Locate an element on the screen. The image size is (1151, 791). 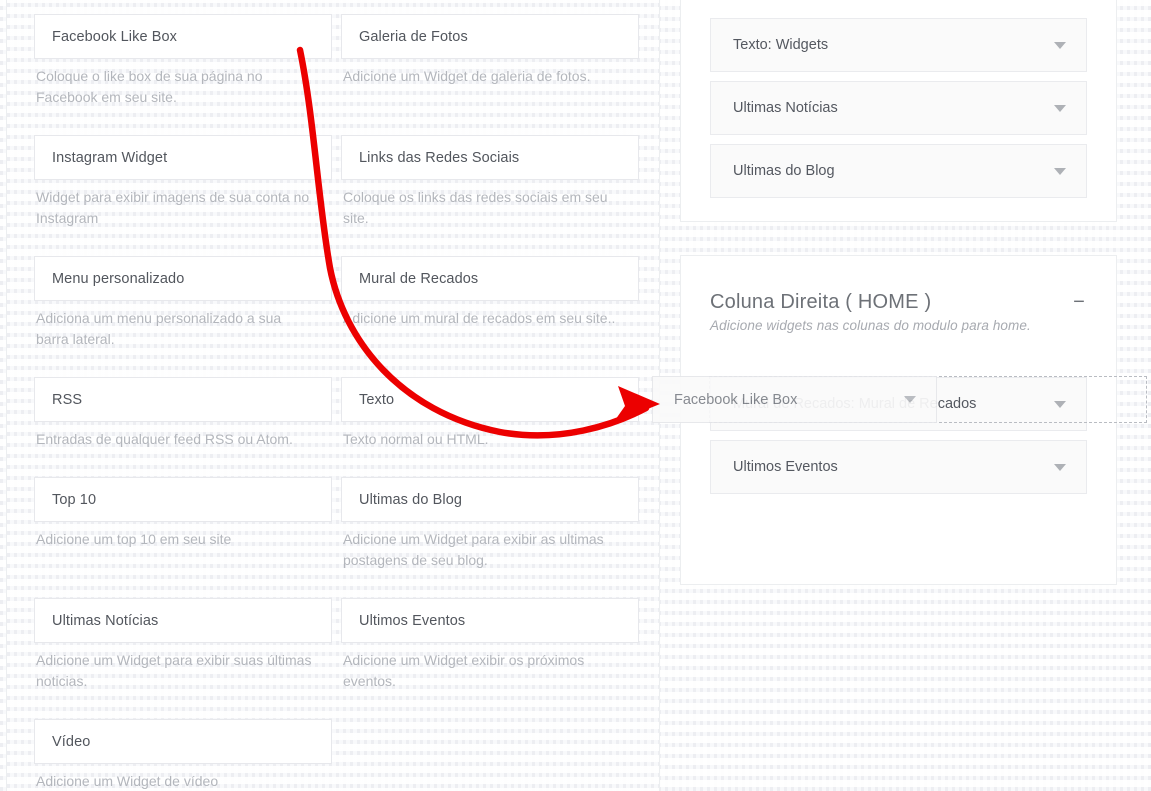
sidebar-widget-ultimas-noticias: Ultimas Notícias is located at coordinates (898, 108).